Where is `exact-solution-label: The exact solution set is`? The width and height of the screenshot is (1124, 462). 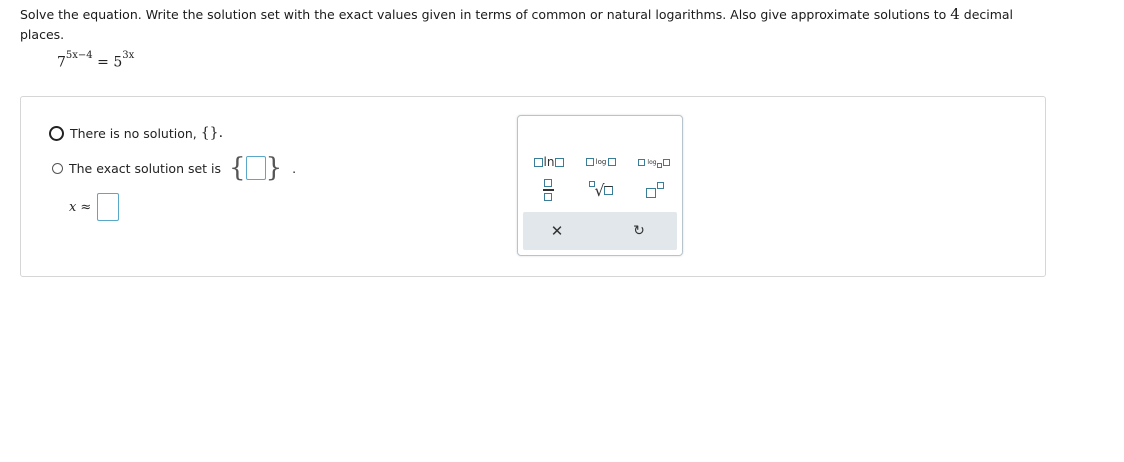 exact-solution-label: The exact solution set is is located at coordinates (145, 168).